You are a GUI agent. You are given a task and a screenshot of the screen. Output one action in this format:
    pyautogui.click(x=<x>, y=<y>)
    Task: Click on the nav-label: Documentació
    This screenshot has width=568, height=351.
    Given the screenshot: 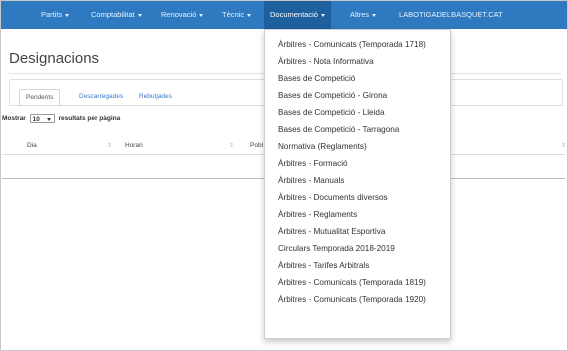 What is the action you would take?
    pyautogui.click(x=294, y=14)
    